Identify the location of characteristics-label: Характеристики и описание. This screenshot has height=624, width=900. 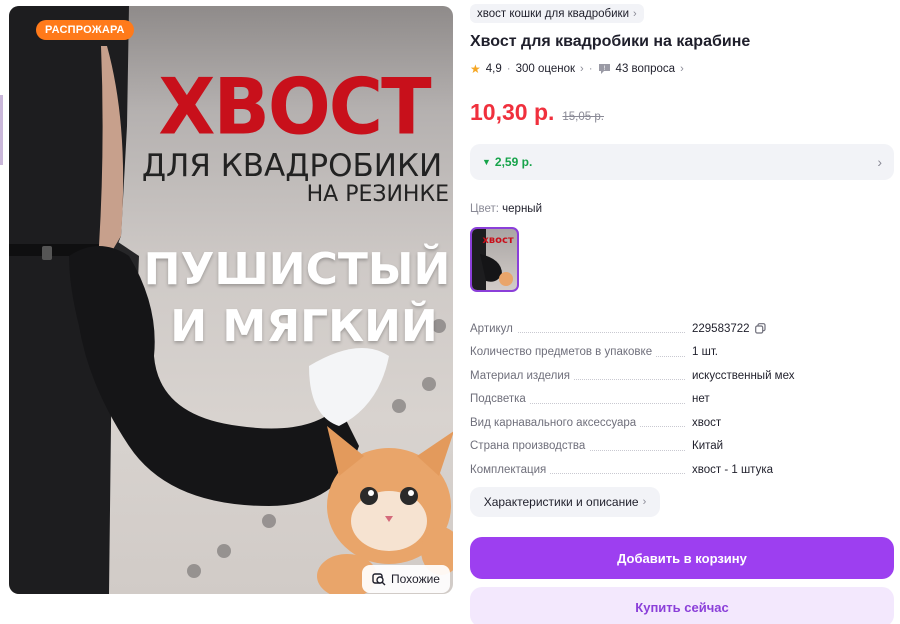
(561, 502).